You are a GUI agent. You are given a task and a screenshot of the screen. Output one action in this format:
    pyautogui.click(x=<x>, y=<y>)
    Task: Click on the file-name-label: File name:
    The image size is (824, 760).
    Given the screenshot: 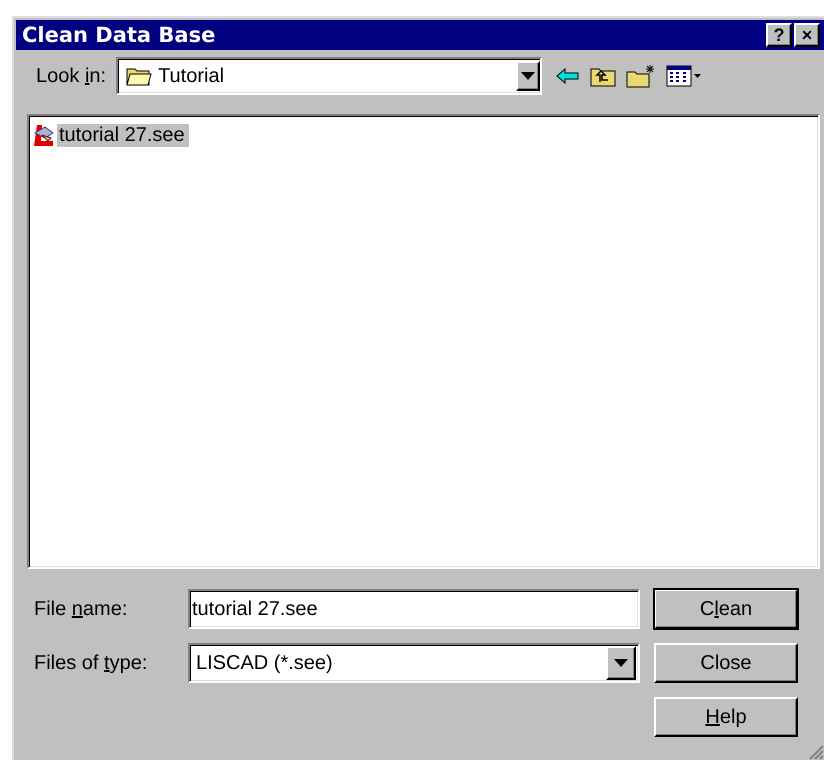 What is the action you would take?
    pyautogui.click(x=81, y=609)
    